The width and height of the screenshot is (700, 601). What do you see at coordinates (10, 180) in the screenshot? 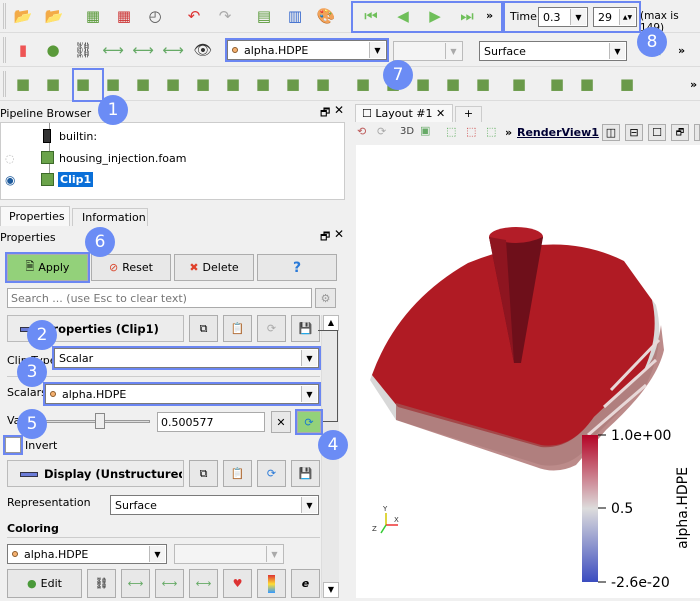
I see `eye-visible-icon: ◉` at bounding box center [10, 180].